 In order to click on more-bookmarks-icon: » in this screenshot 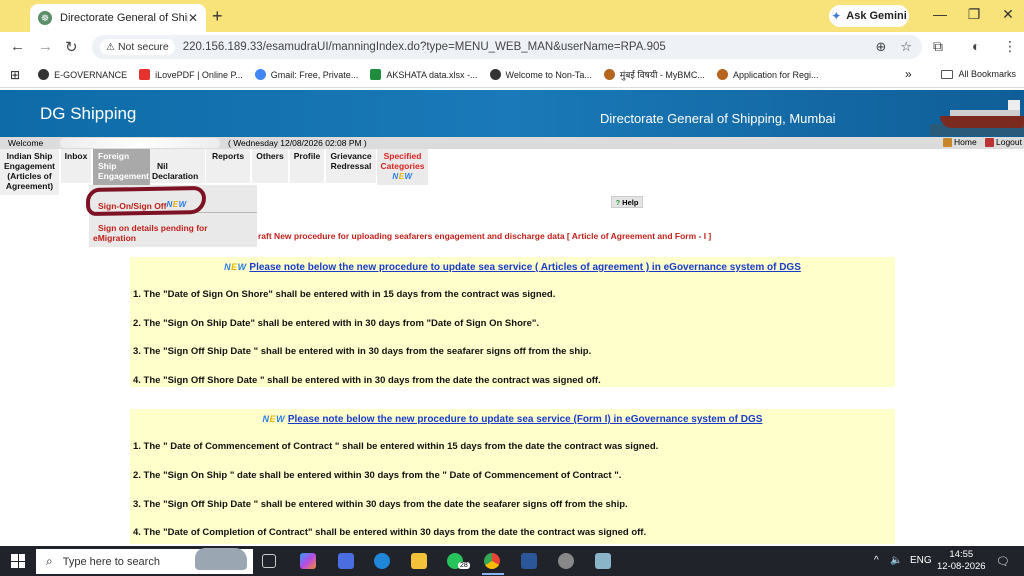, I will do `click(908, 74)`.